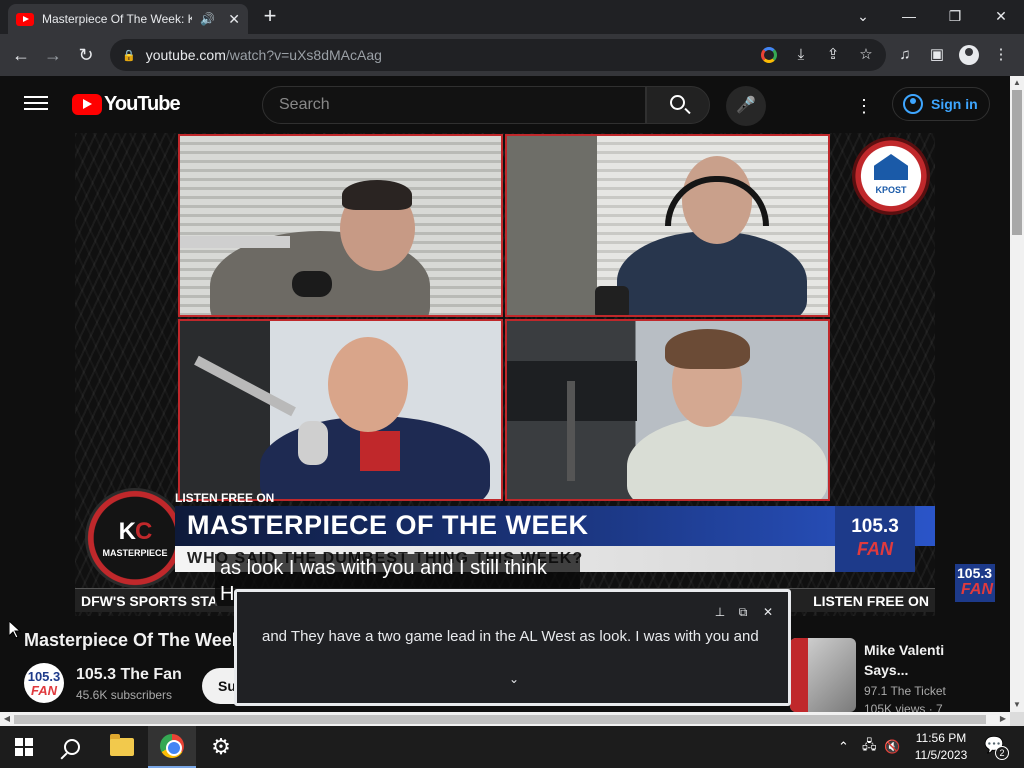 The width and height of the screenshot is (1024, 768). I want to click on reload-button: ↻, so click(86, 55).